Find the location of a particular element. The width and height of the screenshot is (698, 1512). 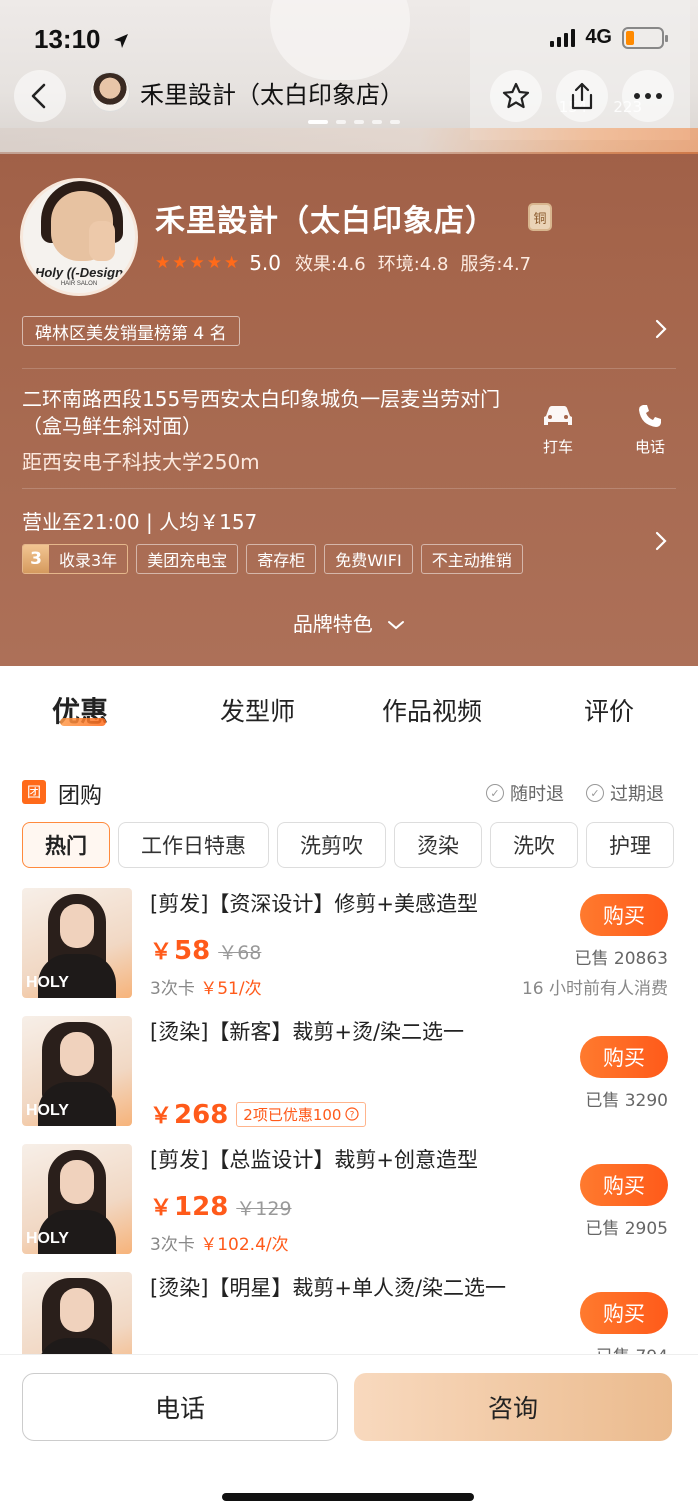

star-icon is located at coordinates (516, 95).